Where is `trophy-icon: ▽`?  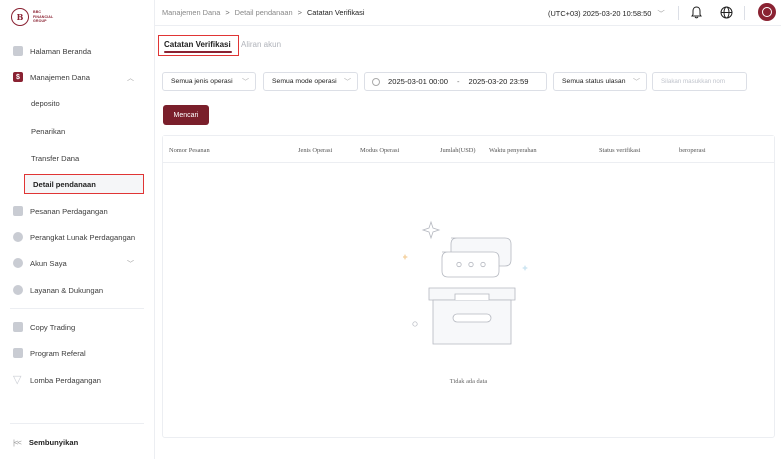 trophy-icon: ▽ is located at coordinates (17, 380).